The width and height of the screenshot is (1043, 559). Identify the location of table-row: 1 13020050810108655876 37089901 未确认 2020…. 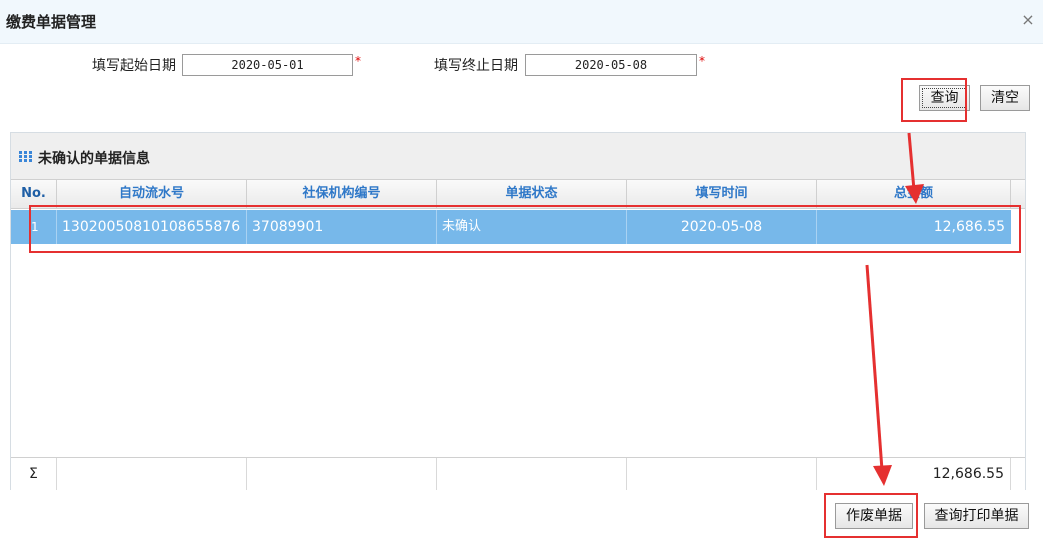
(511, 227).